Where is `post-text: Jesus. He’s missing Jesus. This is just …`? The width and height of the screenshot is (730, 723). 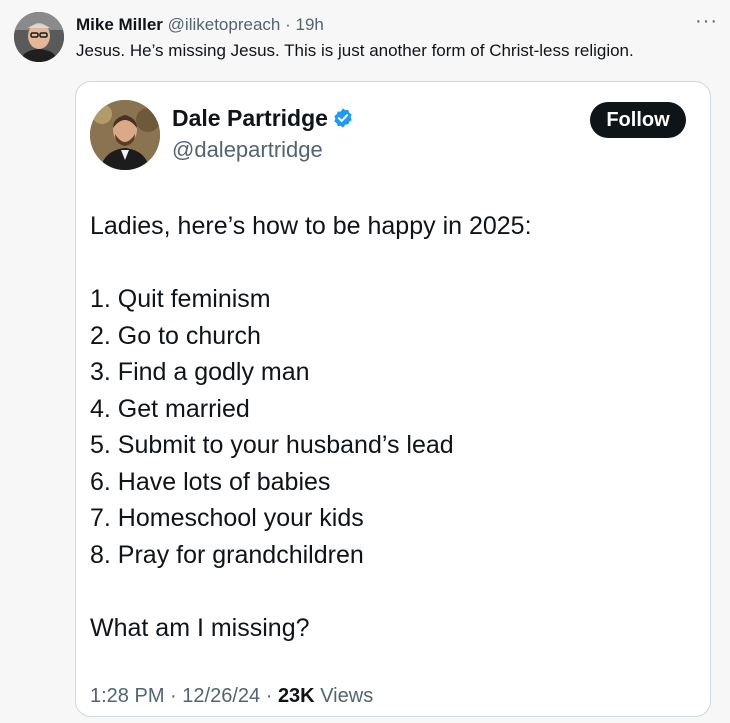
post-text: Jesus. He’s missing Jesus. This is just … is located at coordinates (355, 50).